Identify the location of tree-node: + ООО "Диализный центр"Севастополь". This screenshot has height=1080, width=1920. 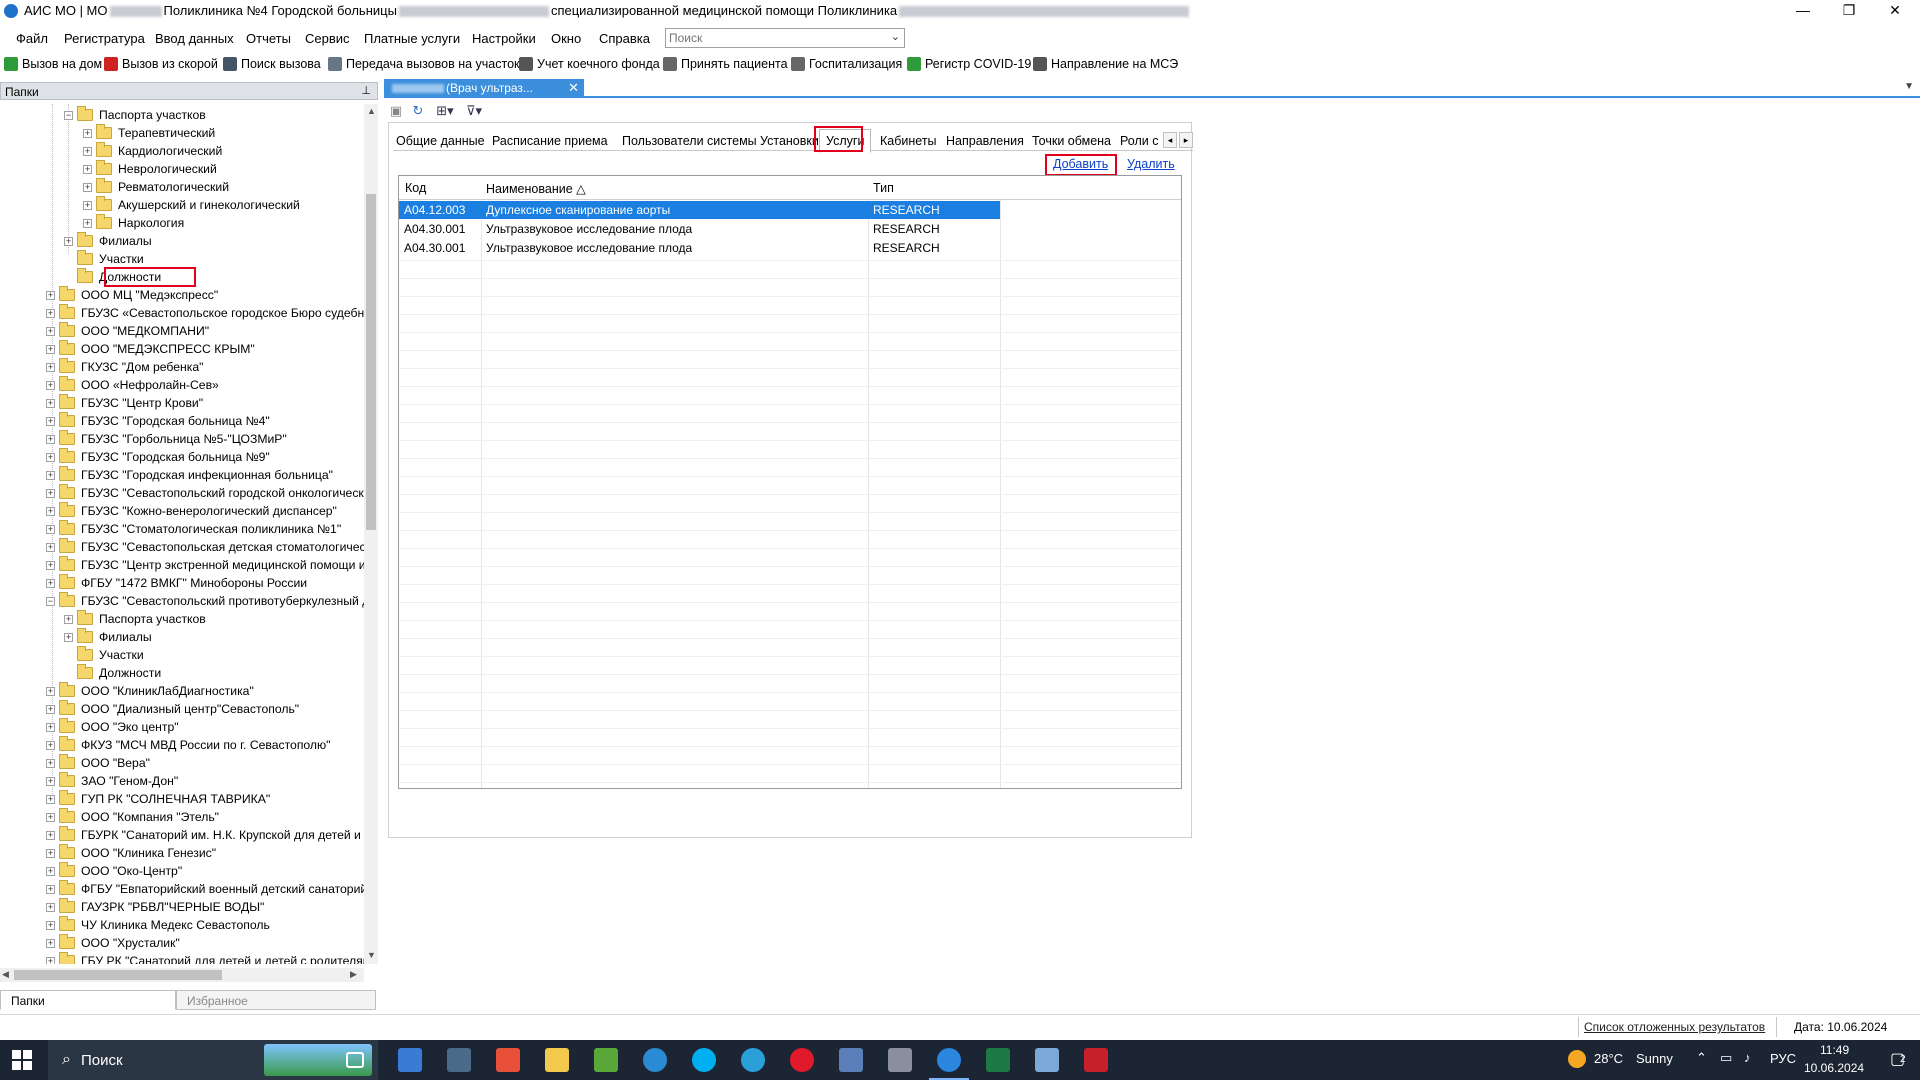
(172, 709).